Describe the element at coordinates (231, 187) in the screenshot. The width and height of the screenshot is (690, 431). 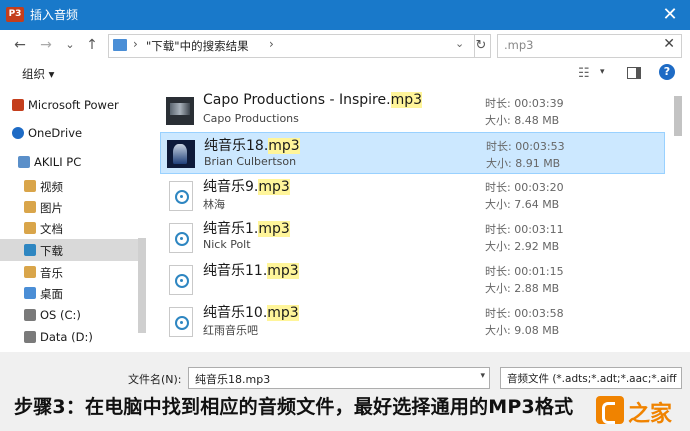
I see `file-name-base: 纯音乐9.` at that location.